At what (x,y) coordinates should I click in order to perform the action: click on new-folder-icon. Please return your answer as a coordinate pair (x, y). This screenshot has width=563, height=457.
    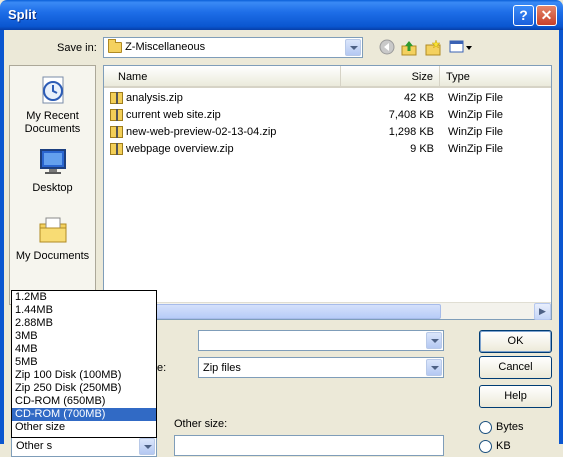
    Looking at the image, I should click on (433, 48).